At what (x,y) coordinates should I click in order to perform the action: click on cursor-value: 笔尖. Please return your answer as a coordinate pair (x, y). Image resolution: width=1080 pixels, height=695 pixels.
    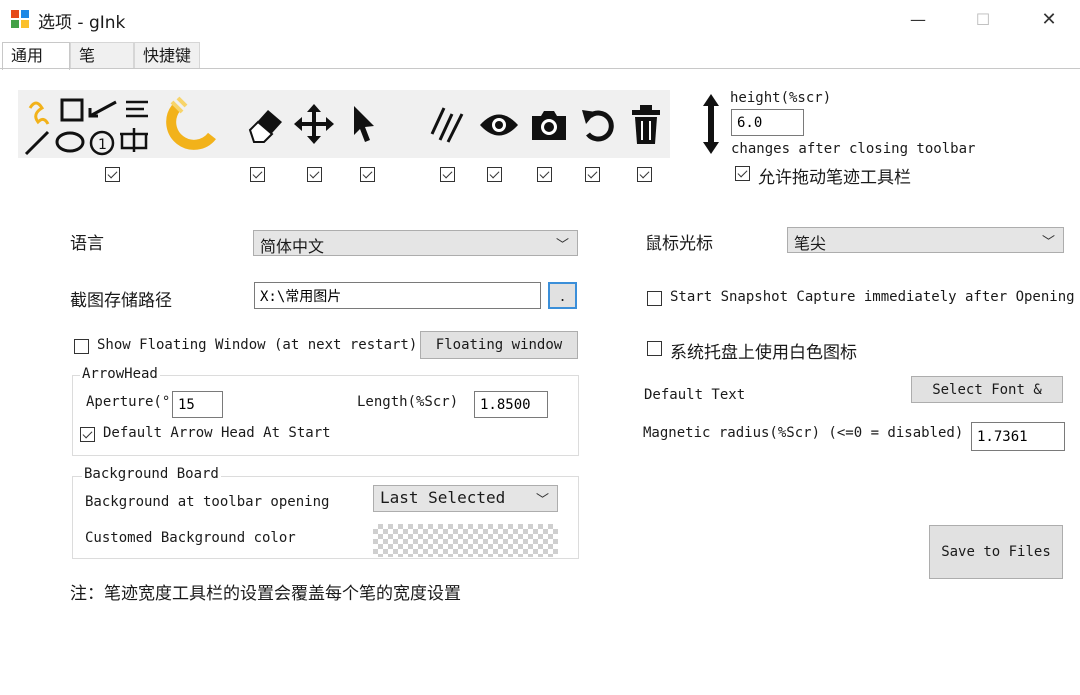
    Looking at the image, I should click on (810, 243).